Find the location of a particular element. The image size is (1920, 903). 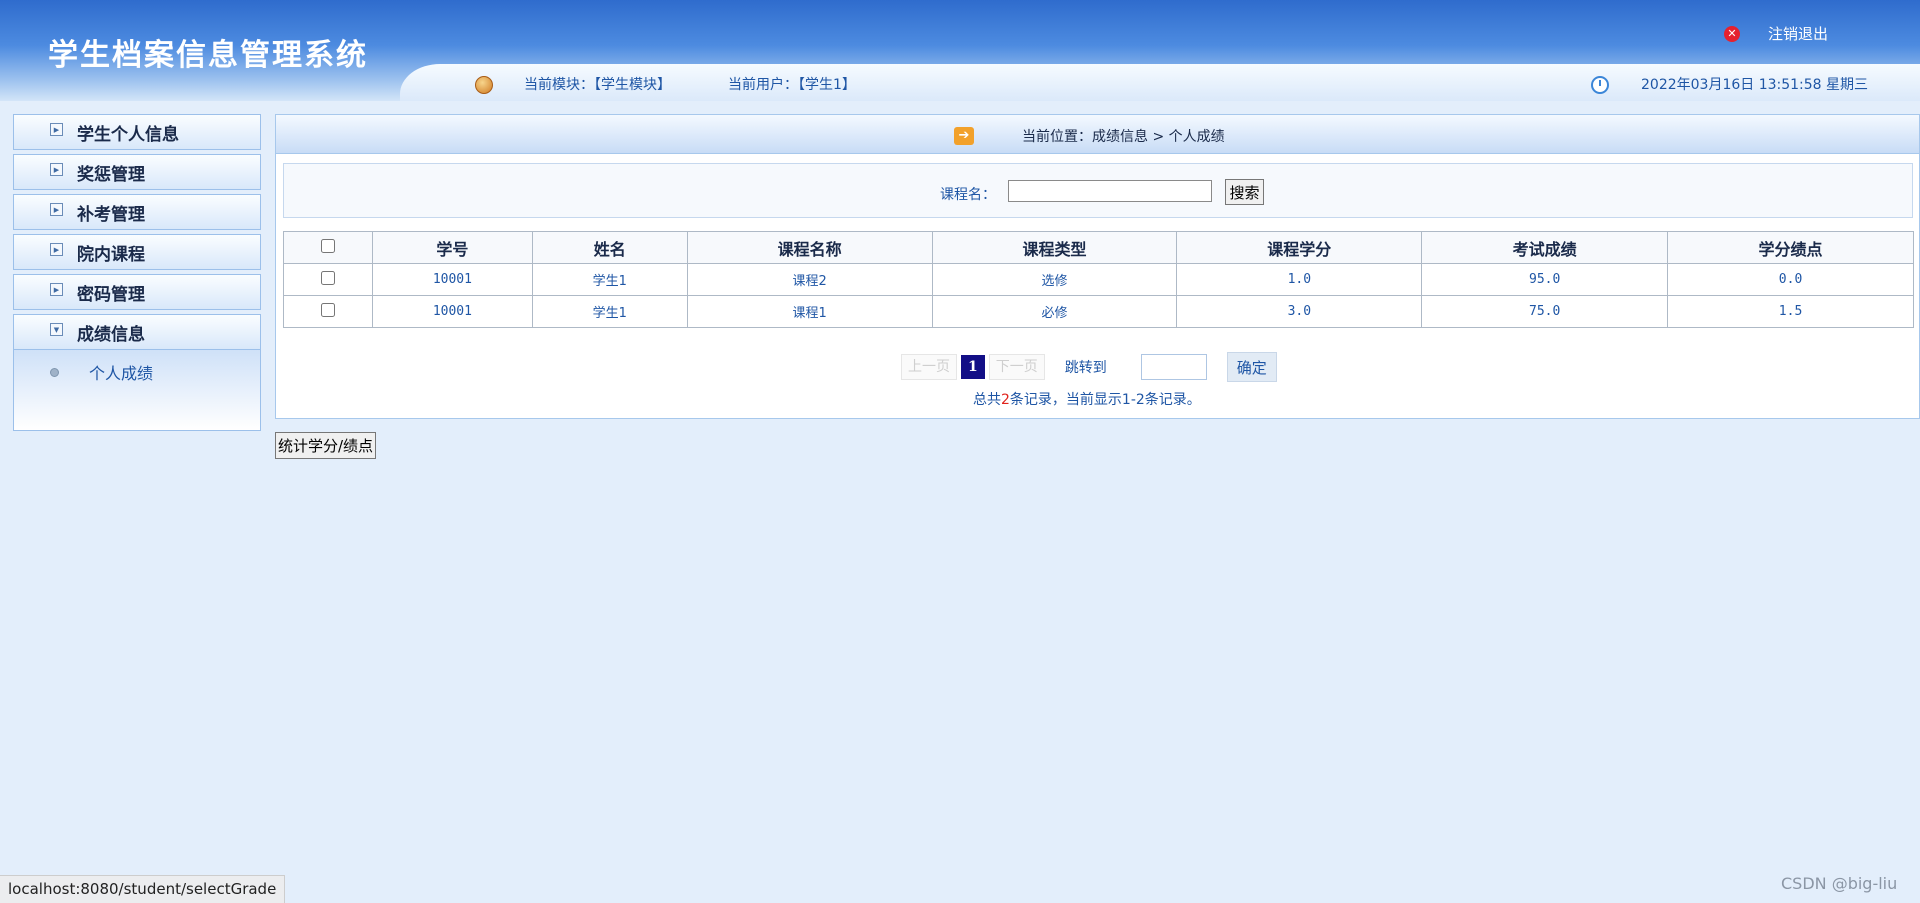

record-count: 2 is located at coordinates (1005, 400).